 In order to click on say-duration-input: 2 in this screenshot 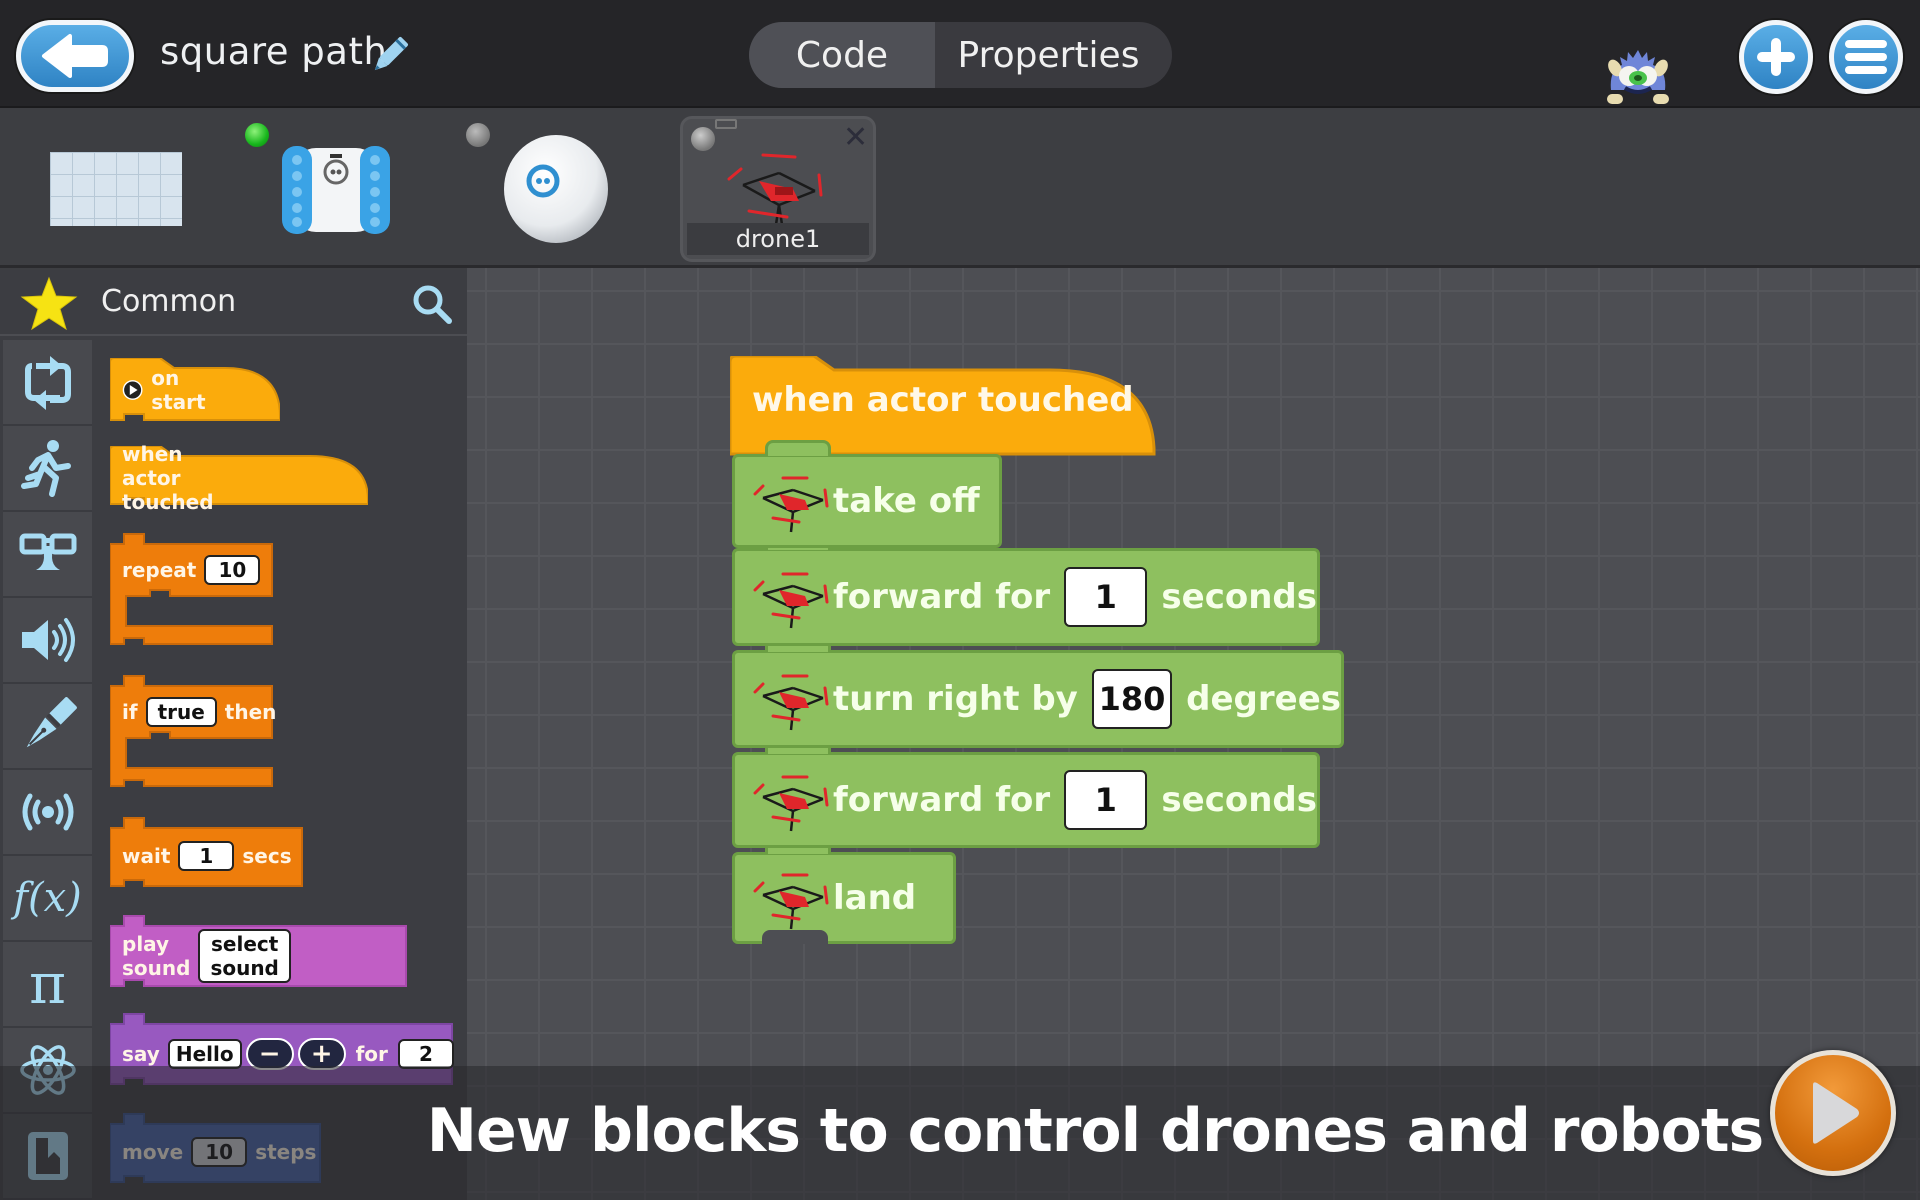, I will do `click(425, 1054)`.